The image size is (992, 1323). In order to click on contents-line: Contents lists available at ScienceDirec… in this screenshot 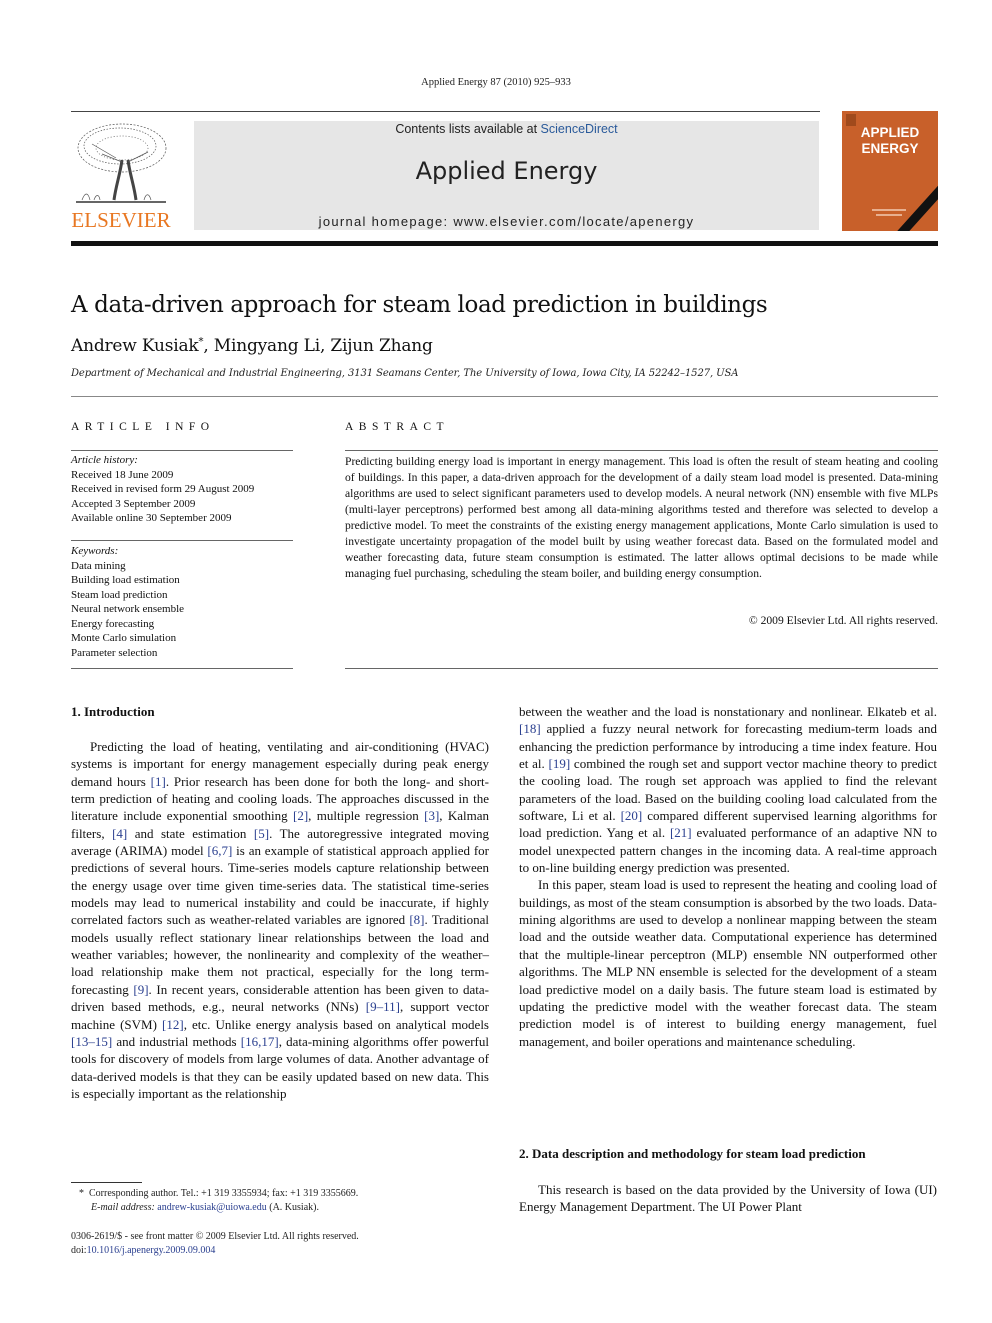, I will do `click(506, 129)`.